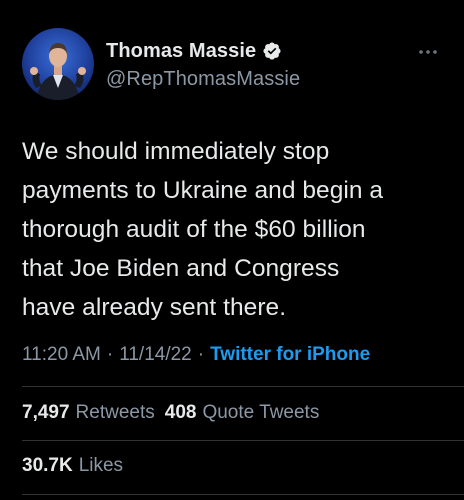  Describe the element at coordinates (155, 355) in the screenshot. I see `tweet-date: 11/14/22` at that location.